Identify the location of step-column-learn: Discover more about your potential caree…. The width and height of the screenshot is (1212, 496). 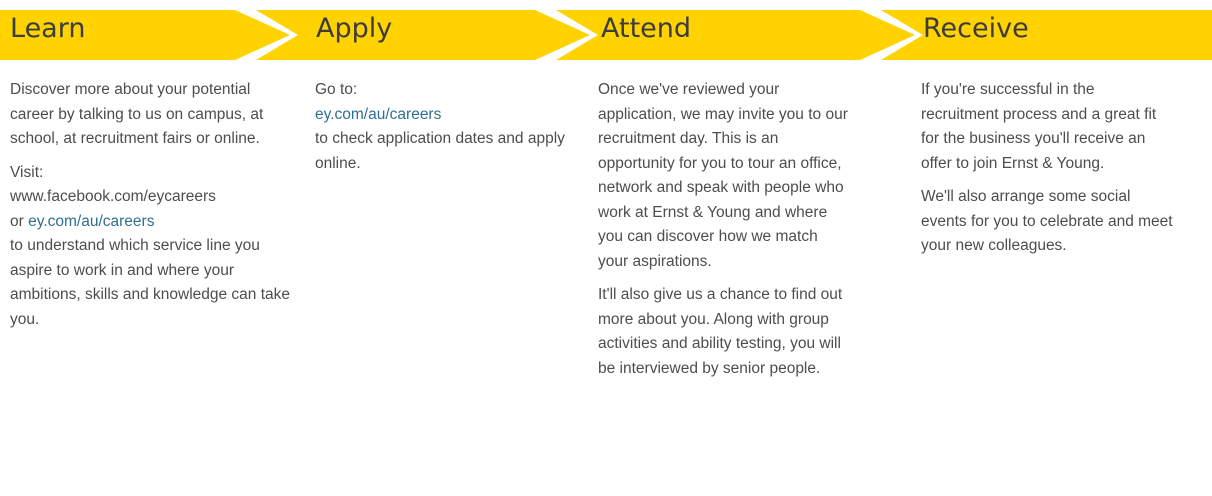
(152, 205).